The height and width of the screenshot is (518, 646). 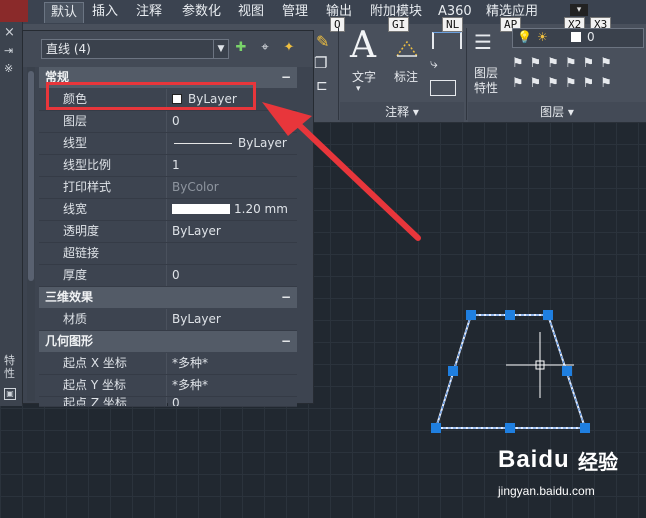 What do you see at coordinates (570, 479) in the screenshot?
I see `baidu-watermark: Baidu 经验 jingyan.baidu.com` at bounding box center [570, 479].